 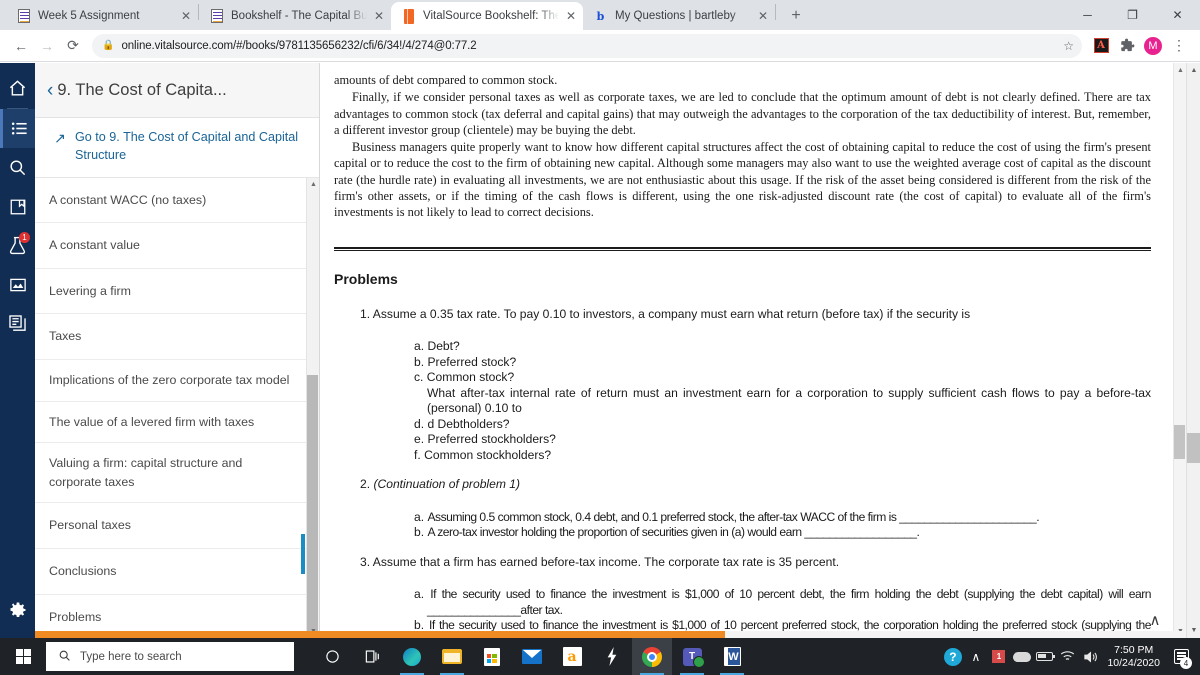 What do you see at coordinates (679, 16) in the screenshot?
I see `browser-tab-3: b My Questions | bartleby ✕` at bounding box center [679, 16].